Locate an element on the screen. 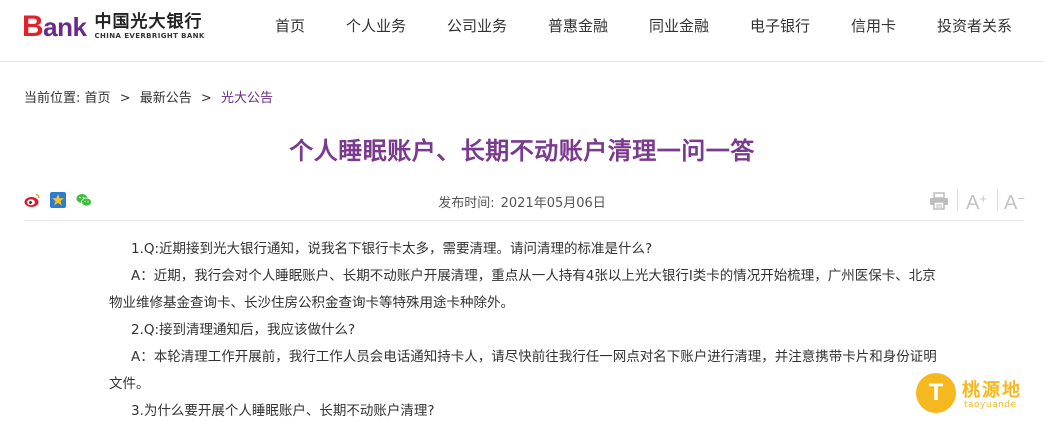 The height and width of the screenshot is (422, 1044). nav-item-interbank: 同业金融 is located at coordinates (679, 26).